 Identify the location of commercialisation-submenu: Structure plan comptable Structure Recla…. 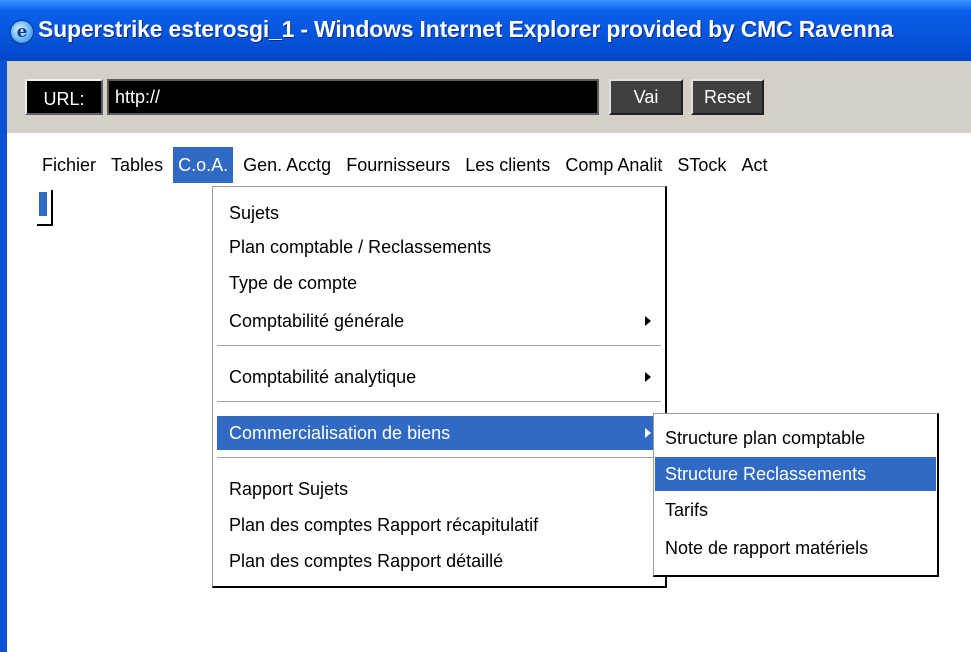
(796, 495).